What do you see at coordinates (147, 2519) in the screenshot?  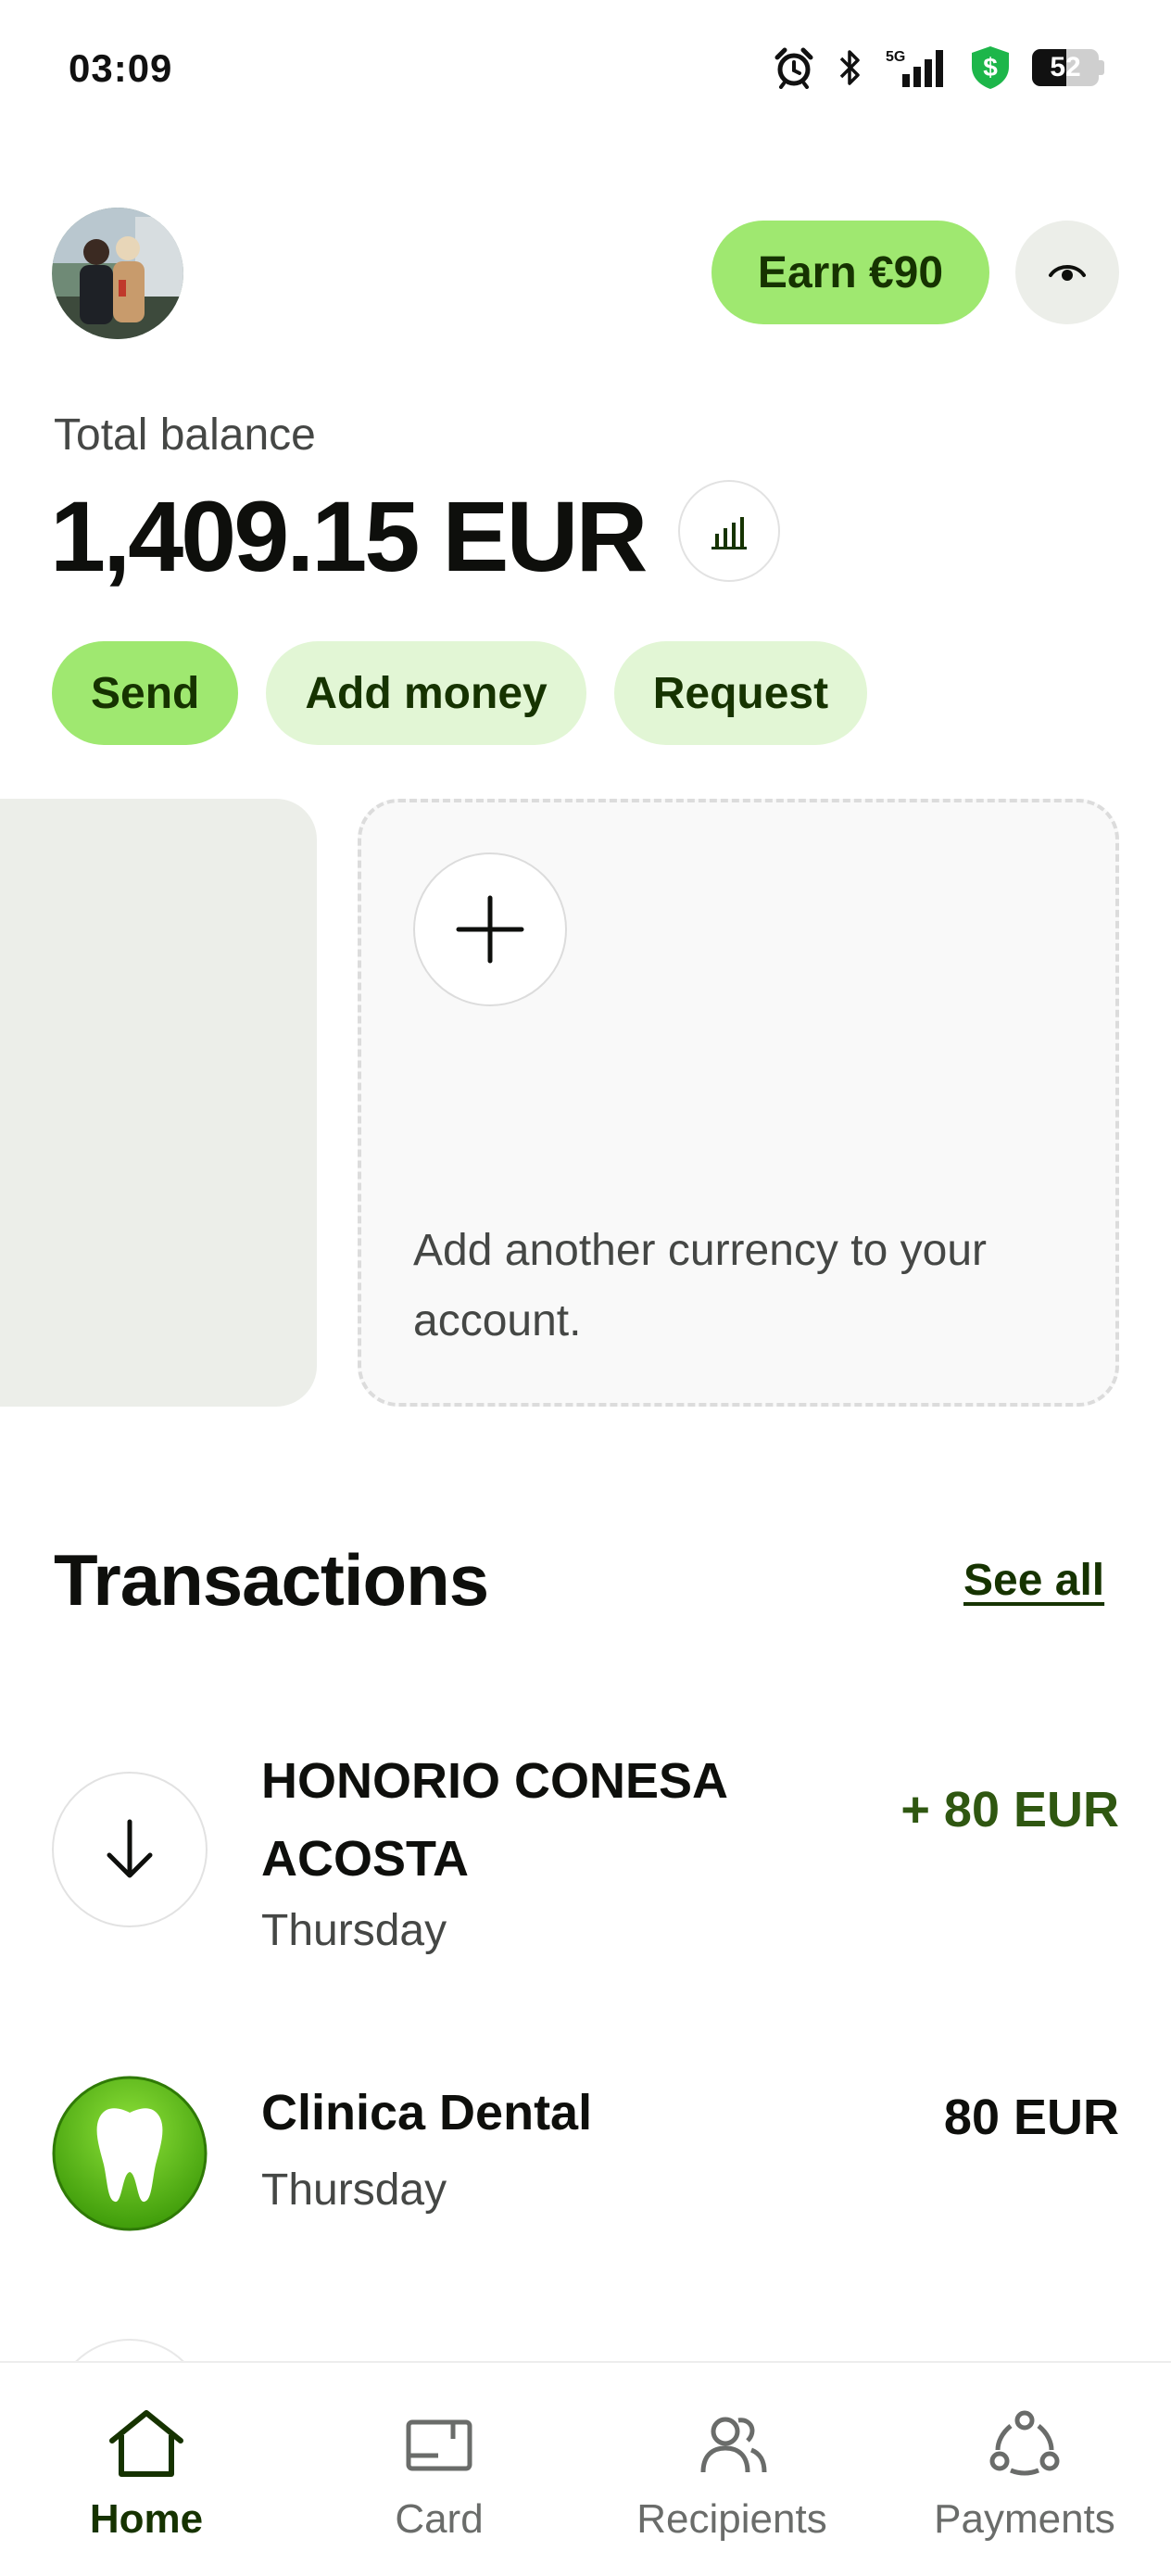 I see `nav-home-label: Home` at bounding box center [147, 2519].